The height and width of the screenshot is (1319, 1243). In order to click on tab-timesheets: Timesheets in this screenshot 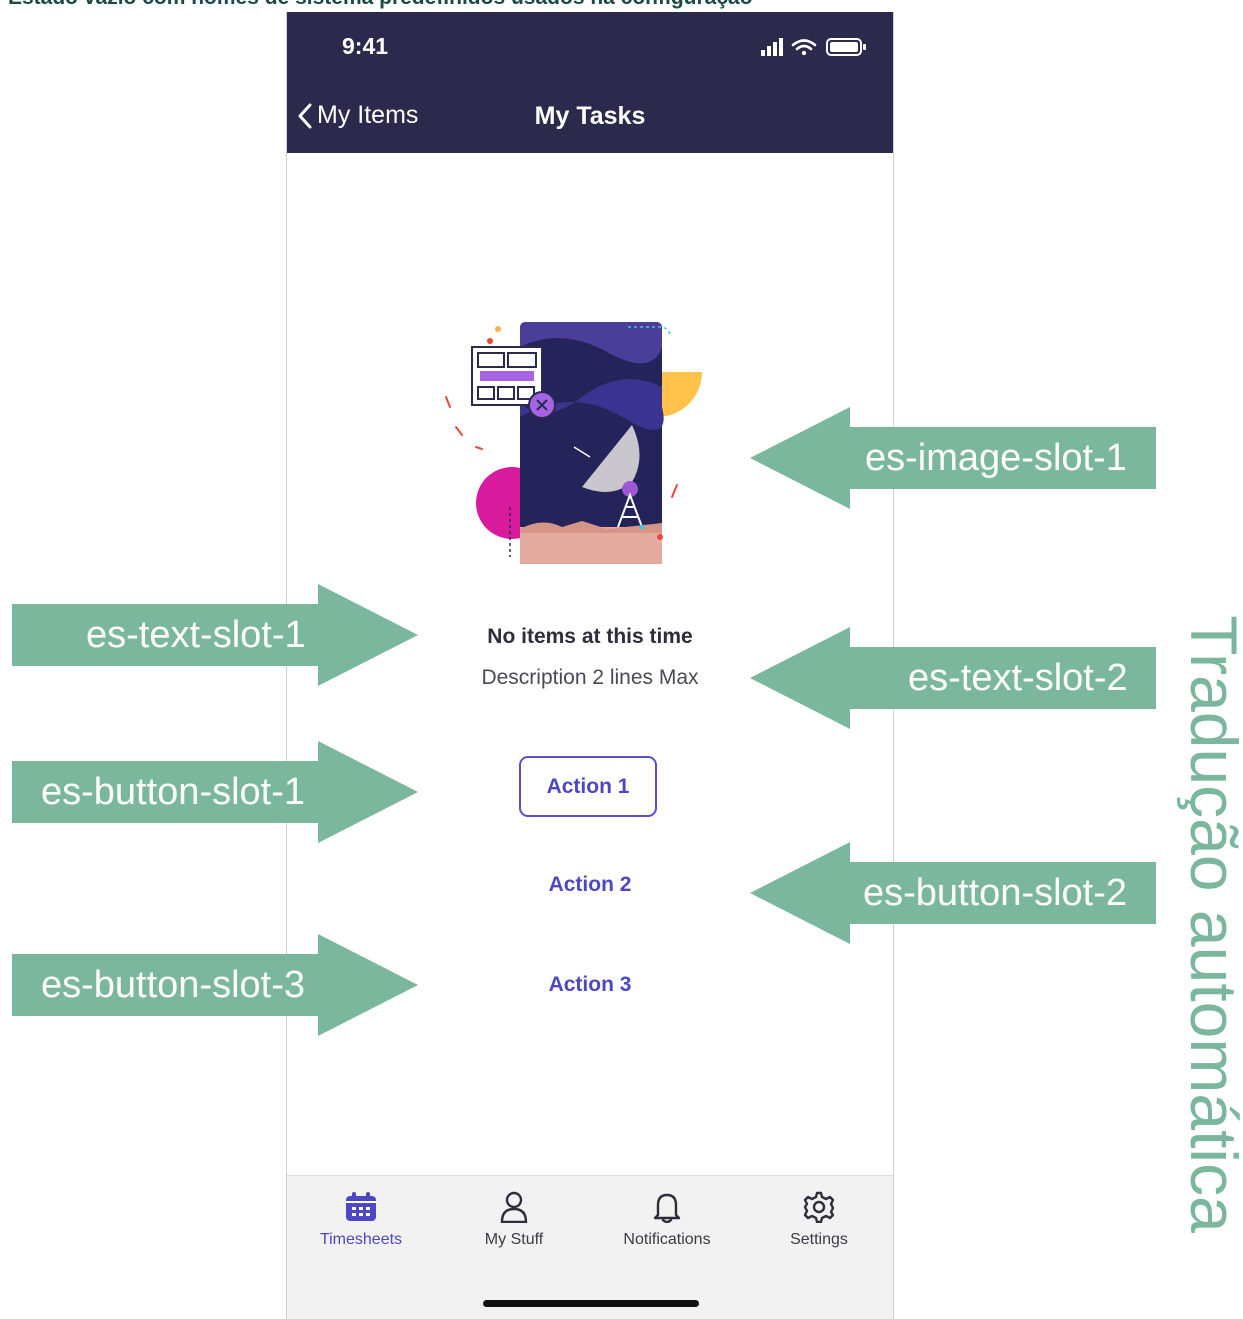, I will do `click(361, 1220)`.